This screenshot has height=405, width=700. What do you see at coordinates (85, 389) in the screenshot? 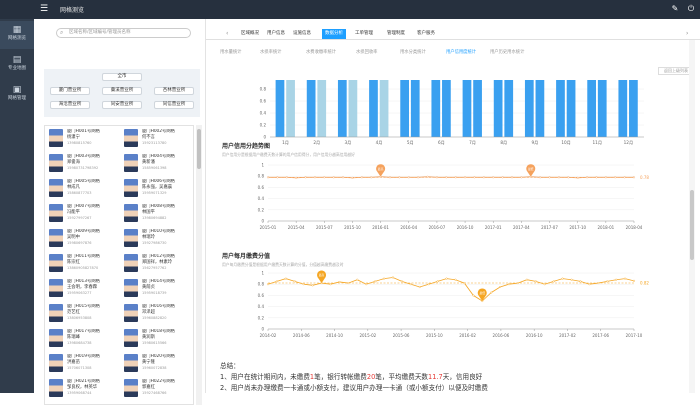
I see `manager-card: 厦门H021号网格 邹良权，林英华 13959068744` at bounding box center [85, 389].